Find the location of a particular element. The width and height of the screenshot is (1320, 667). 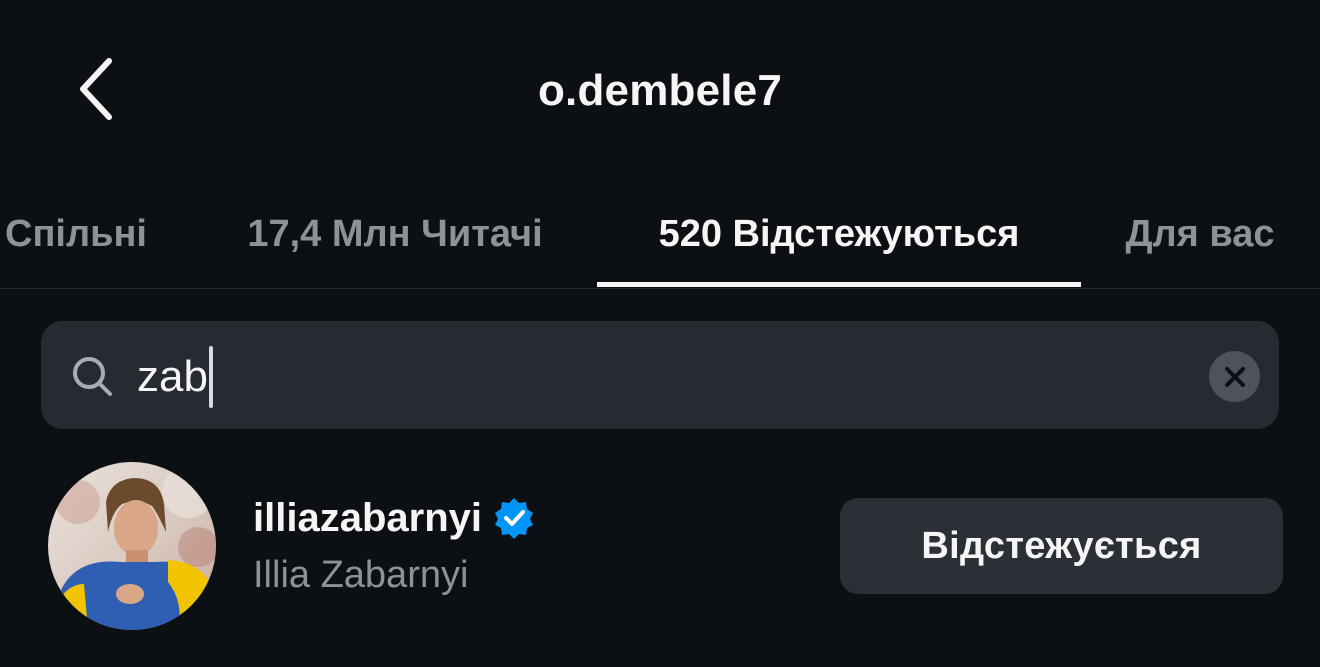

search-input: zab is located at coordinates (175, 377).